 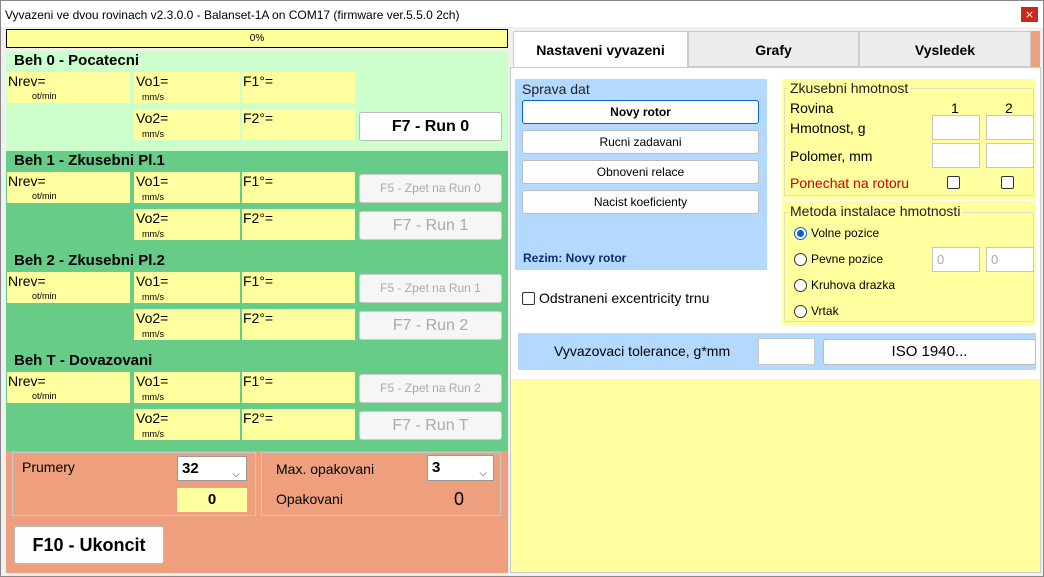 What do you see at coordinates (528, 298) in the screenshot?
I see `excentricity-checkbox` at bounding box center [528, 298].